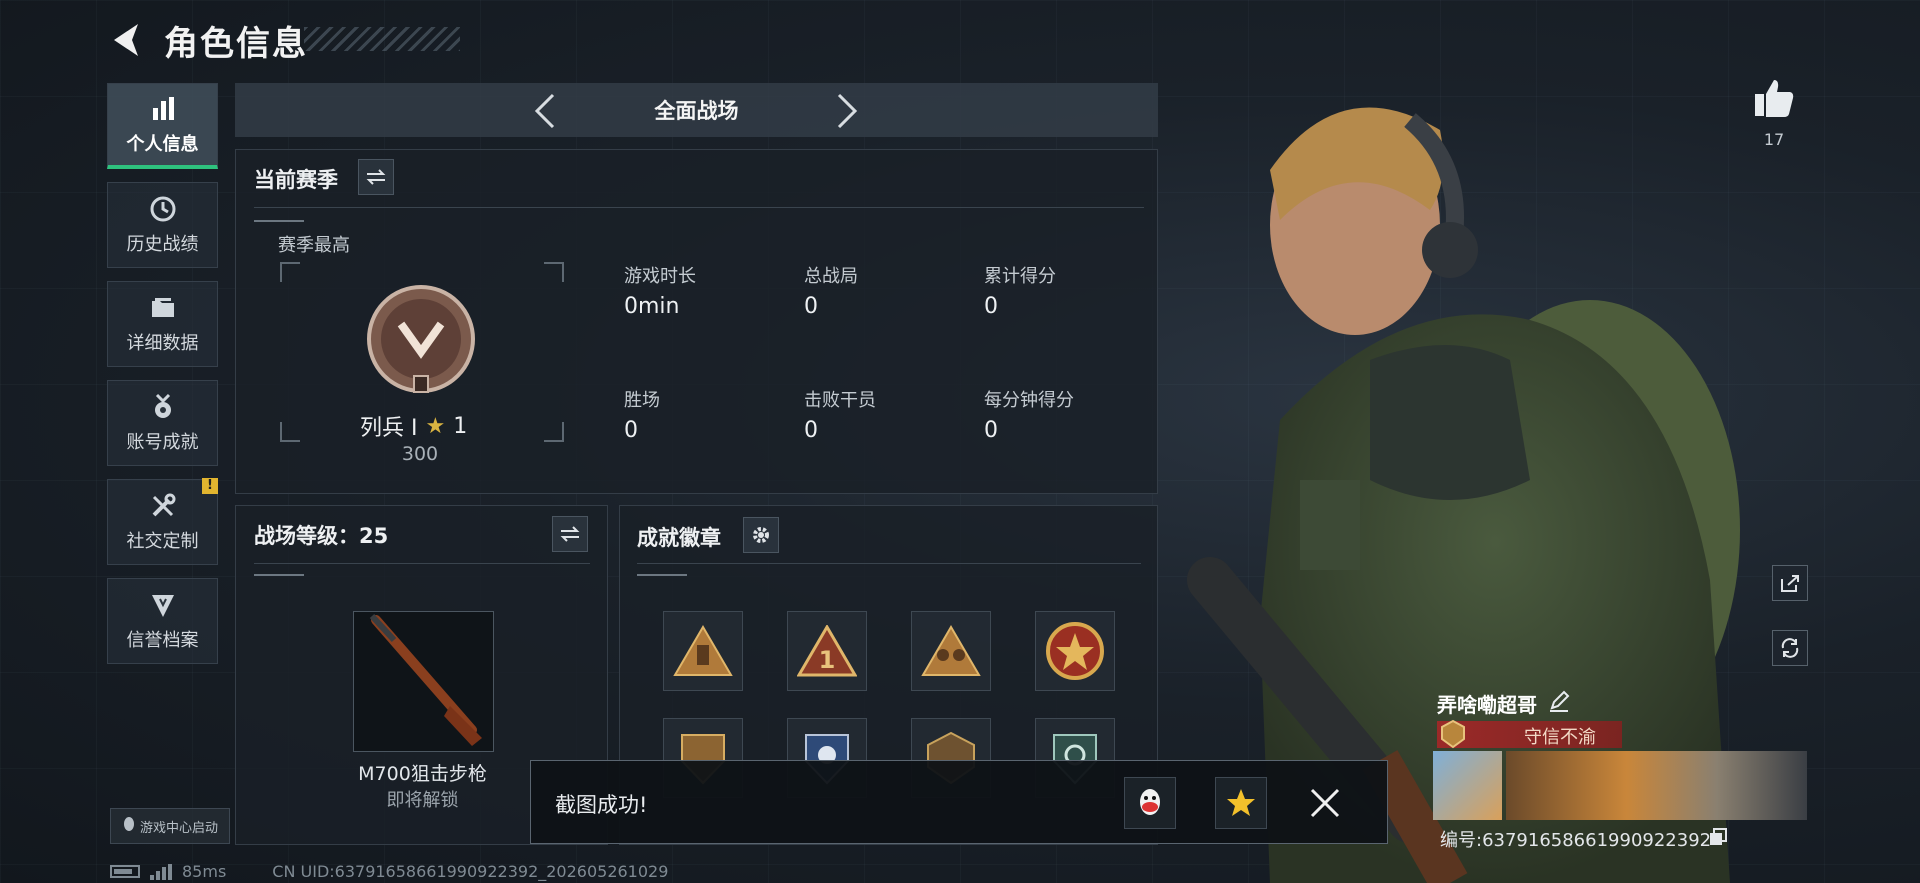 The image size is (1920, 883). Describe the element at coordinates (811, 306) in the screenshot. I see `stat-value-total-matches: 0` at that location.